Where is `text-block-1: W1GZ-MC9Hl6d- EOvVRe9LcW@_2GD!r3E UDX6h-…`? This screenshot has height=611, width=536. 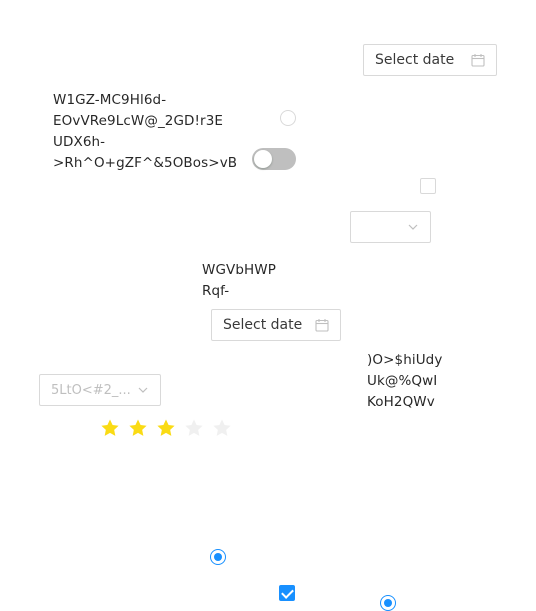
text-block-1: W1GZ-MC9Hl6d- EOvVRe9LcW@_2GD!r3E UDX6h-… is located at coordinates (145, 132).